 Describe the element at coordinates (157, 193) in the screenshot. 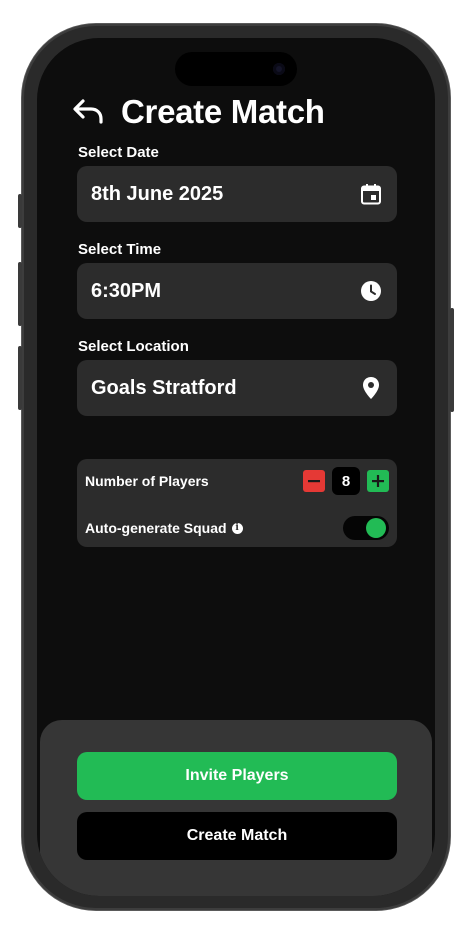

I see `date-value: 8th June 2025` at that location.